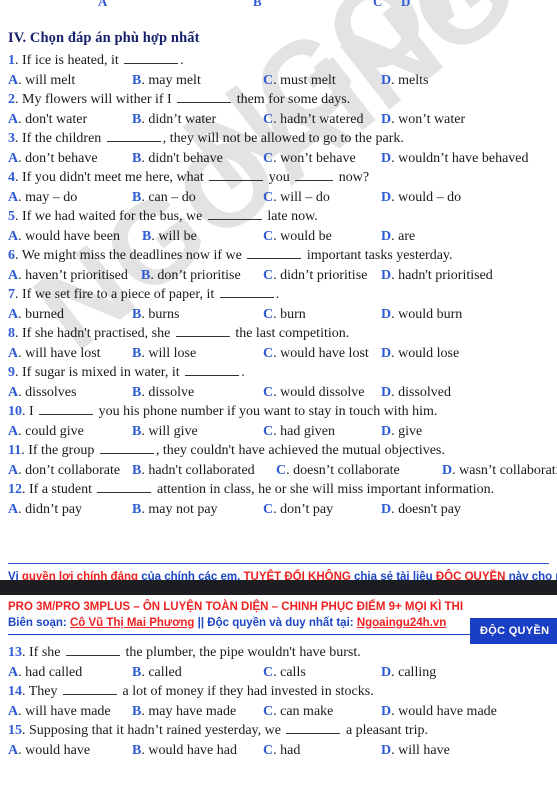  Describe the element at coordinates (421, 315) in the screenshot. I see `option-d: D. would burn` at that location.